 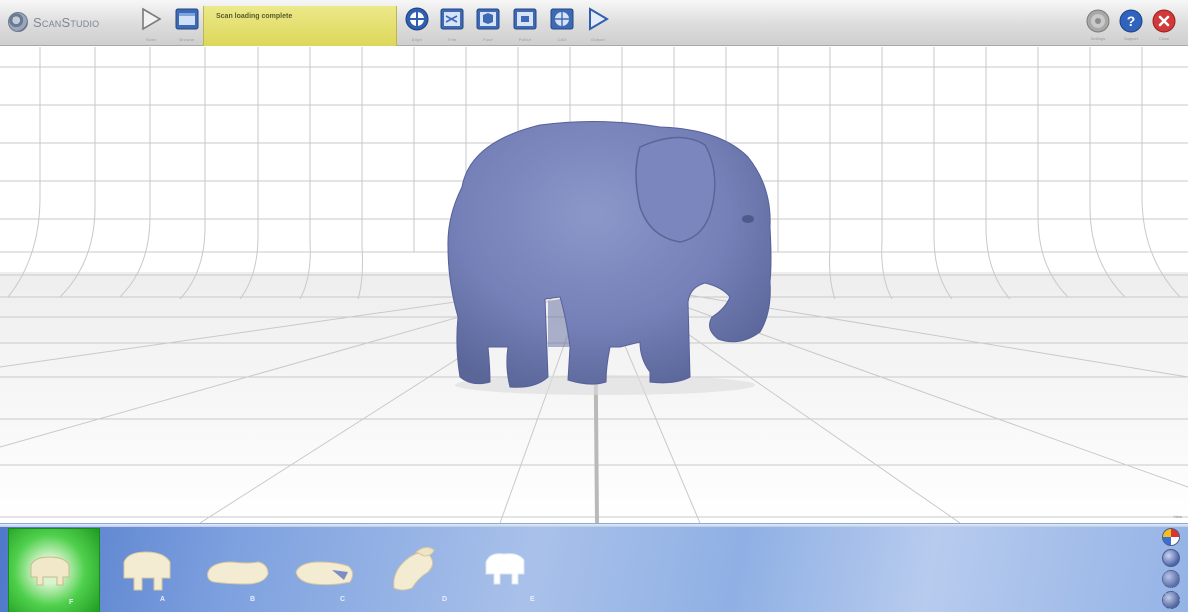 I want to click on thumbnail-a: A, so click(x=157, y=571).